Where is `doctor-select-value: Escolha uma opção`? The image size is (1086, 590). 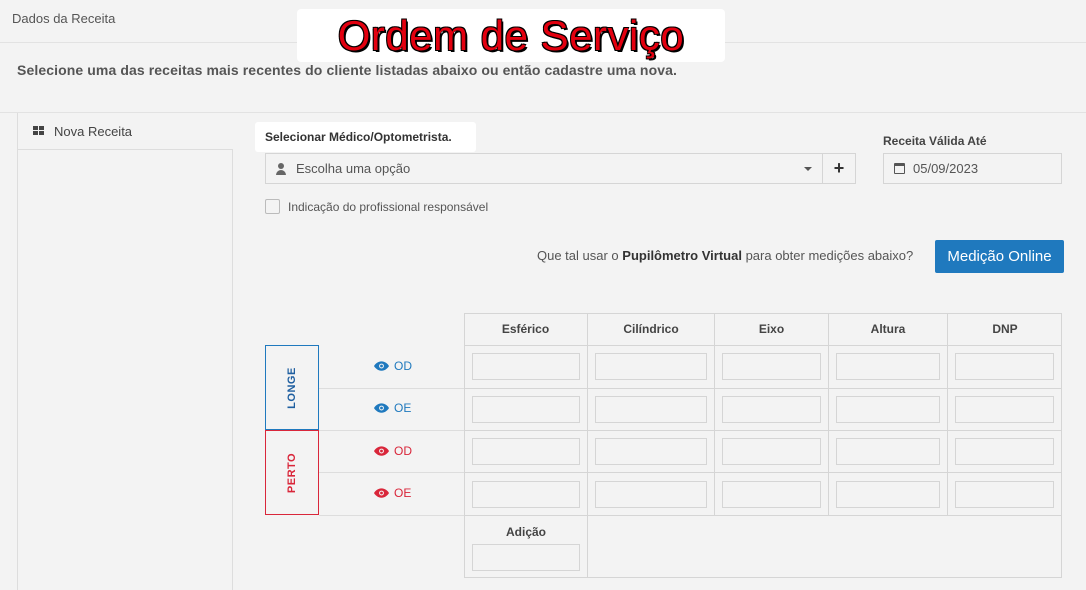 doctor-select-value: Escolha uma opção is located at coordinates (353, 168).